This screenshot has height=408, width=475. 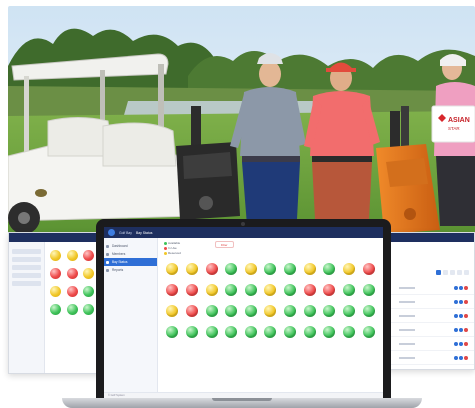 I want to click on reports-icon, so click(x=107, y=270).